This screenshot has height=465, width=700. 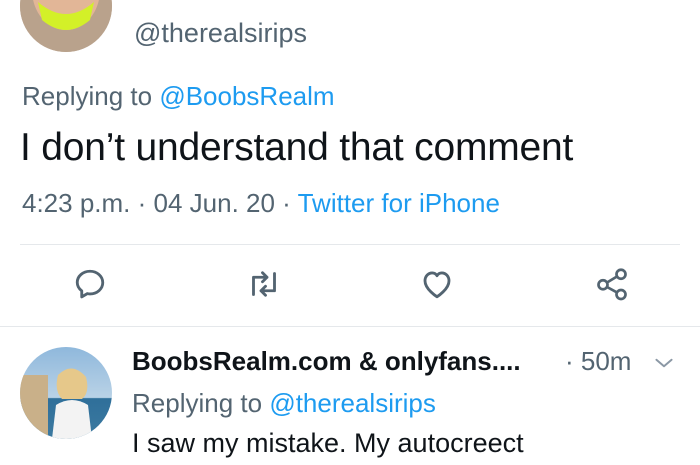 I want to click on tweet-time: 4:23 p.m., so click(x=76, y=203).